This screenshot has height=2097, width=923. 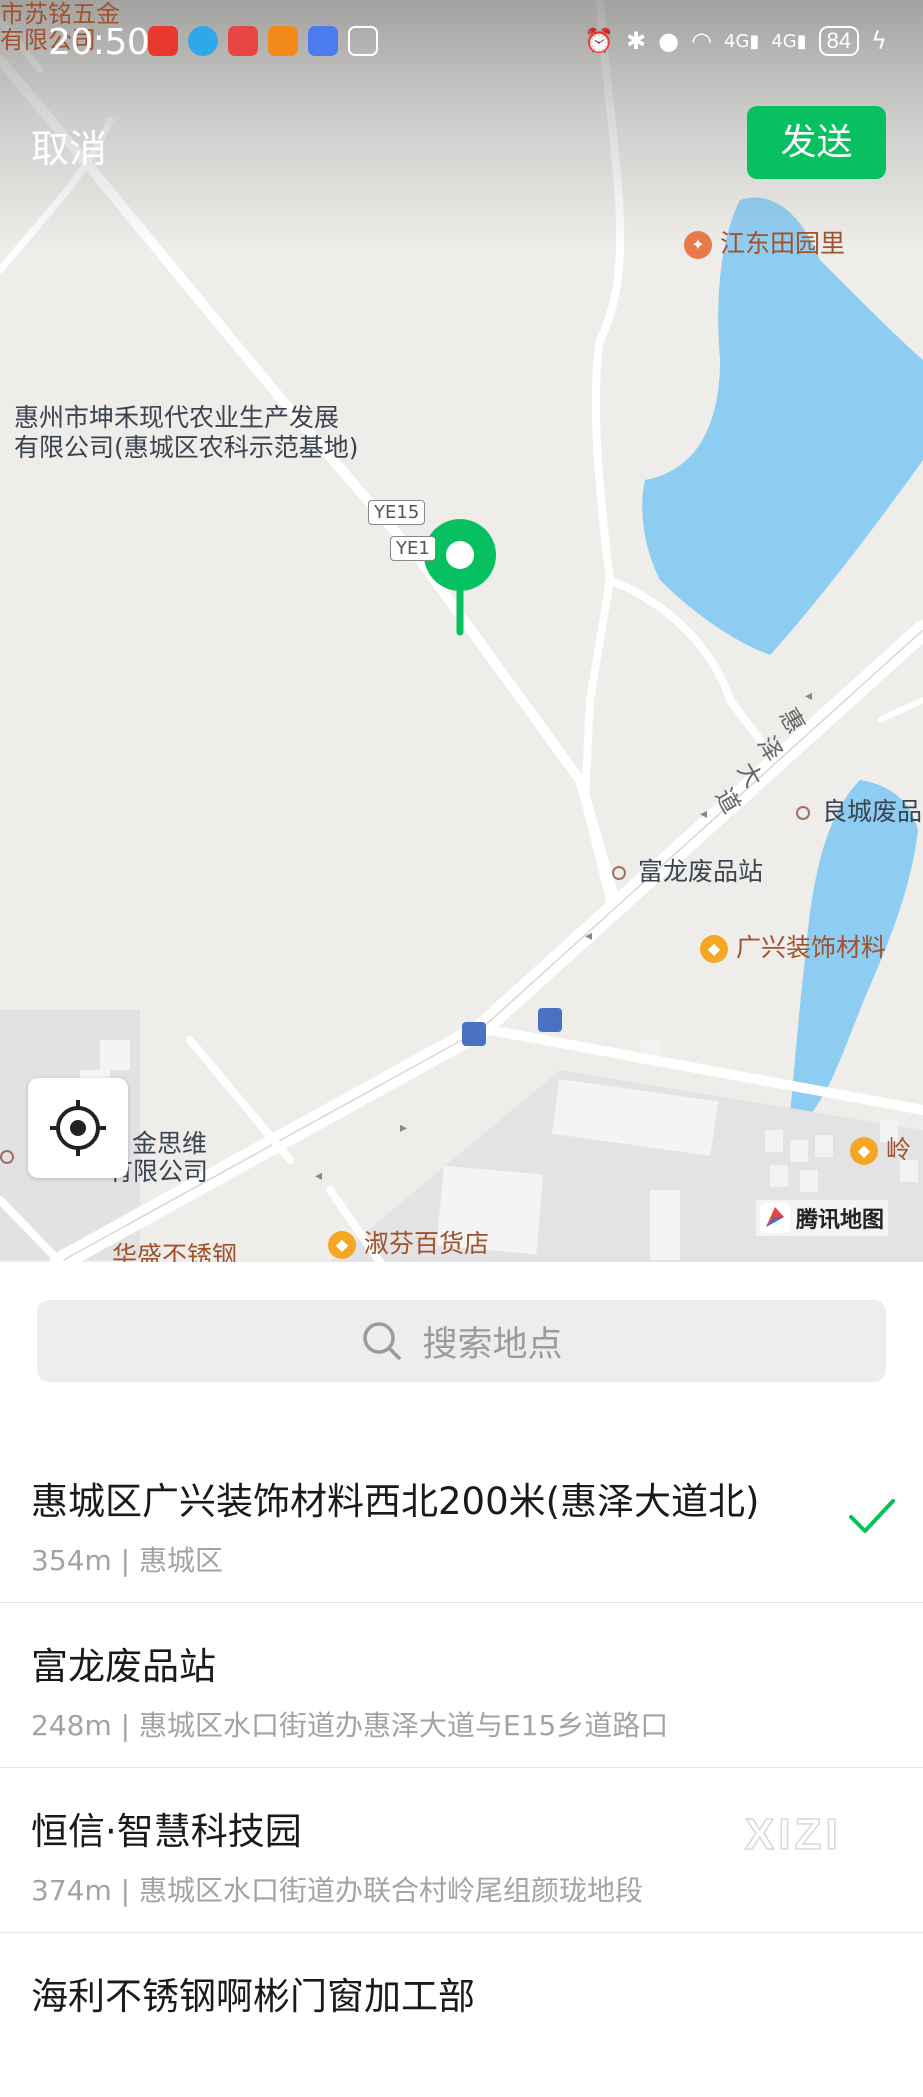 What do you see at coordinates (186, 446) in the screenshot?
I see `poi-kunhe-line2: 有限公司(惠城区农科示范基地)` at bounding box center [186, 446].